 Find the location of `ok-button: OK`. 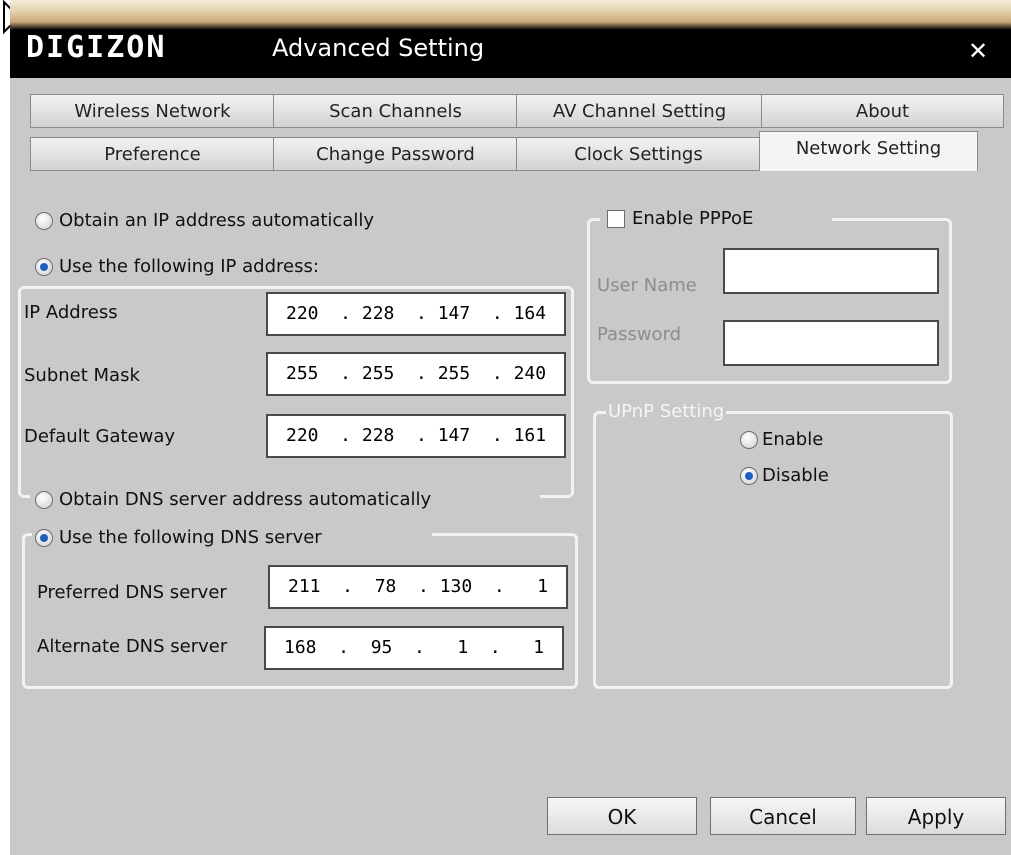

ok-button: OK is located at coordinates (622, 816).